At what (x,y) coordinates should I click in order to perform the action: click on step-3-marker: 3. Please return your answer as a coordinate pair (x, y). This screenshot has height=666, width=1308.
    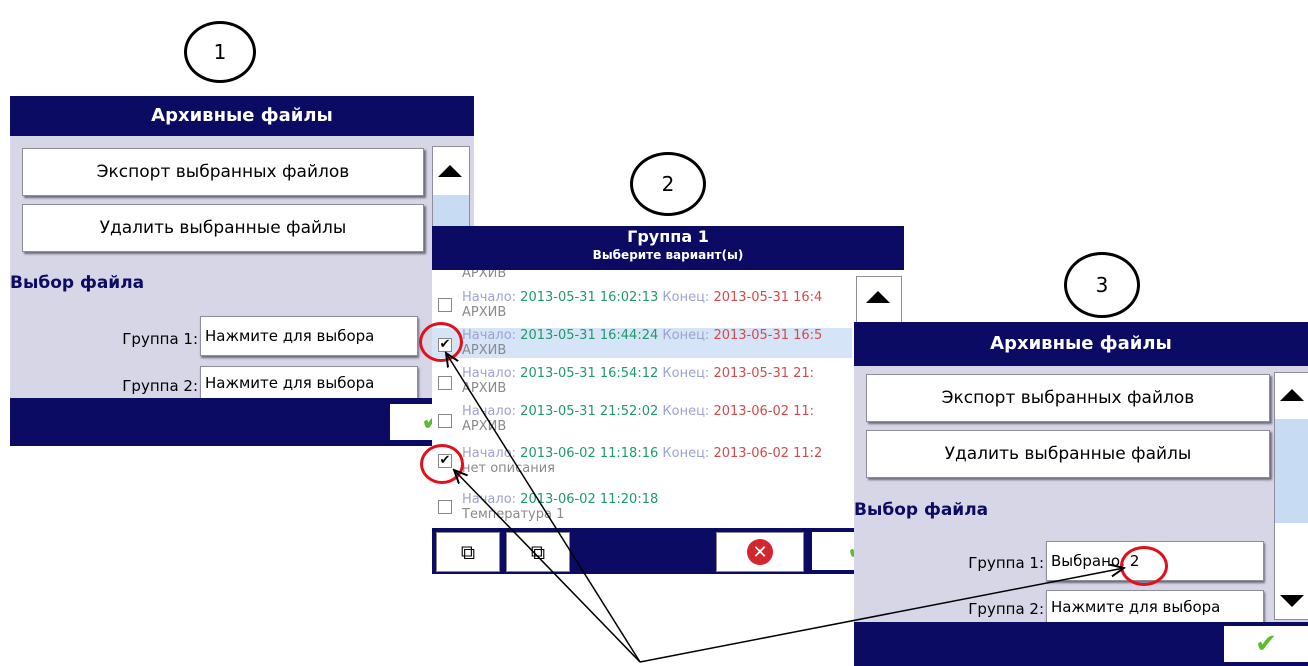
    Looking at the image, I should click on (1102, 285).